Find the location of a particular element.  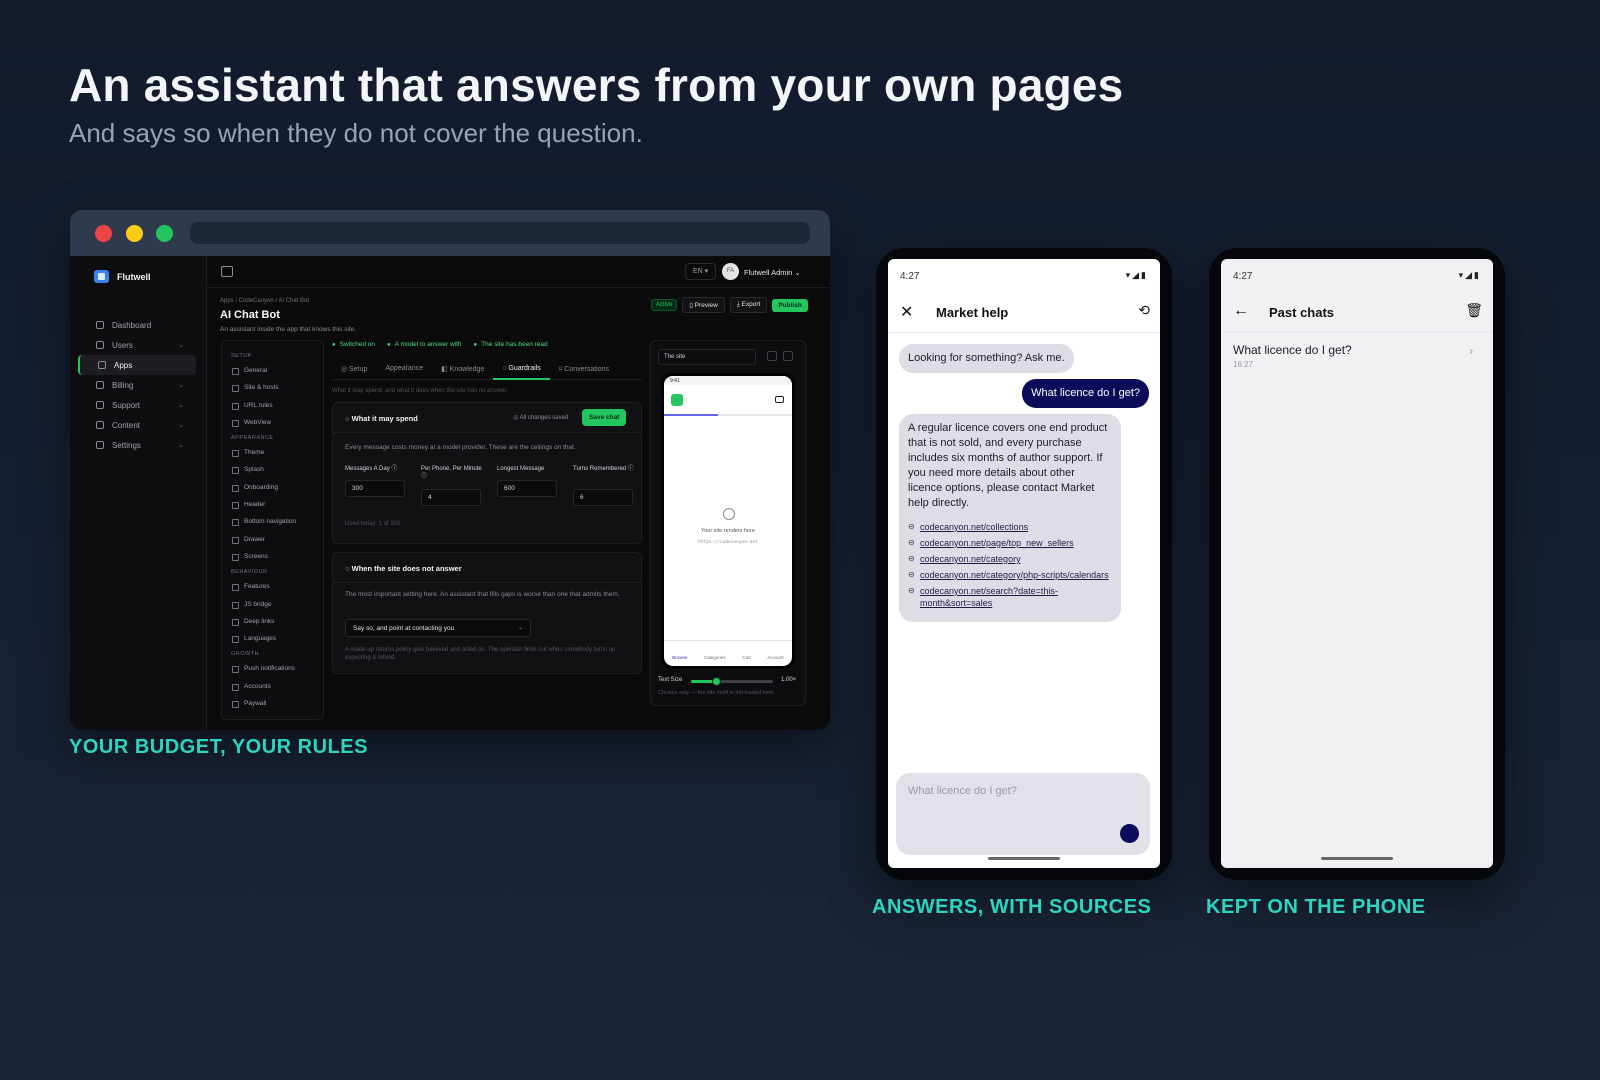

theme-toggle-icon is located at coordinates (772, 356).